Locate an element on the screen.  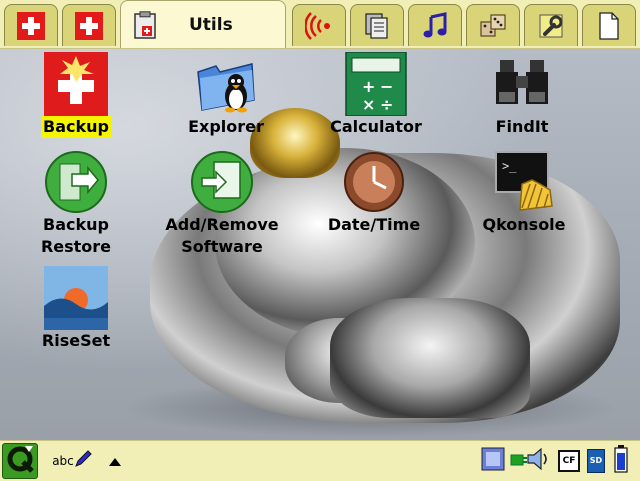
network-tray is located at coordinates (493, 461).